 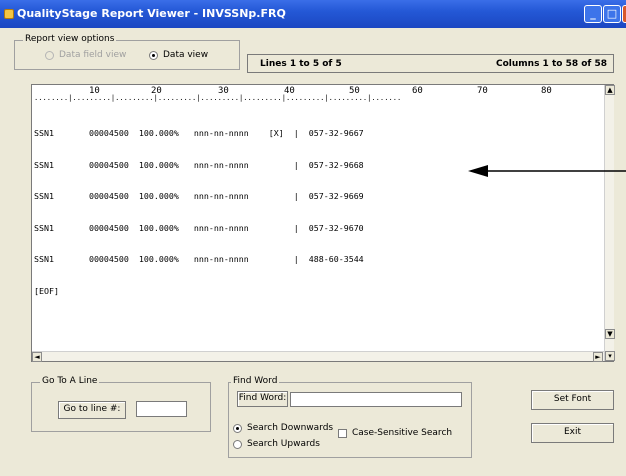 I want to click on vertical-scrollbar: ▲ ▼ ▾, so click(x=609, y=223).